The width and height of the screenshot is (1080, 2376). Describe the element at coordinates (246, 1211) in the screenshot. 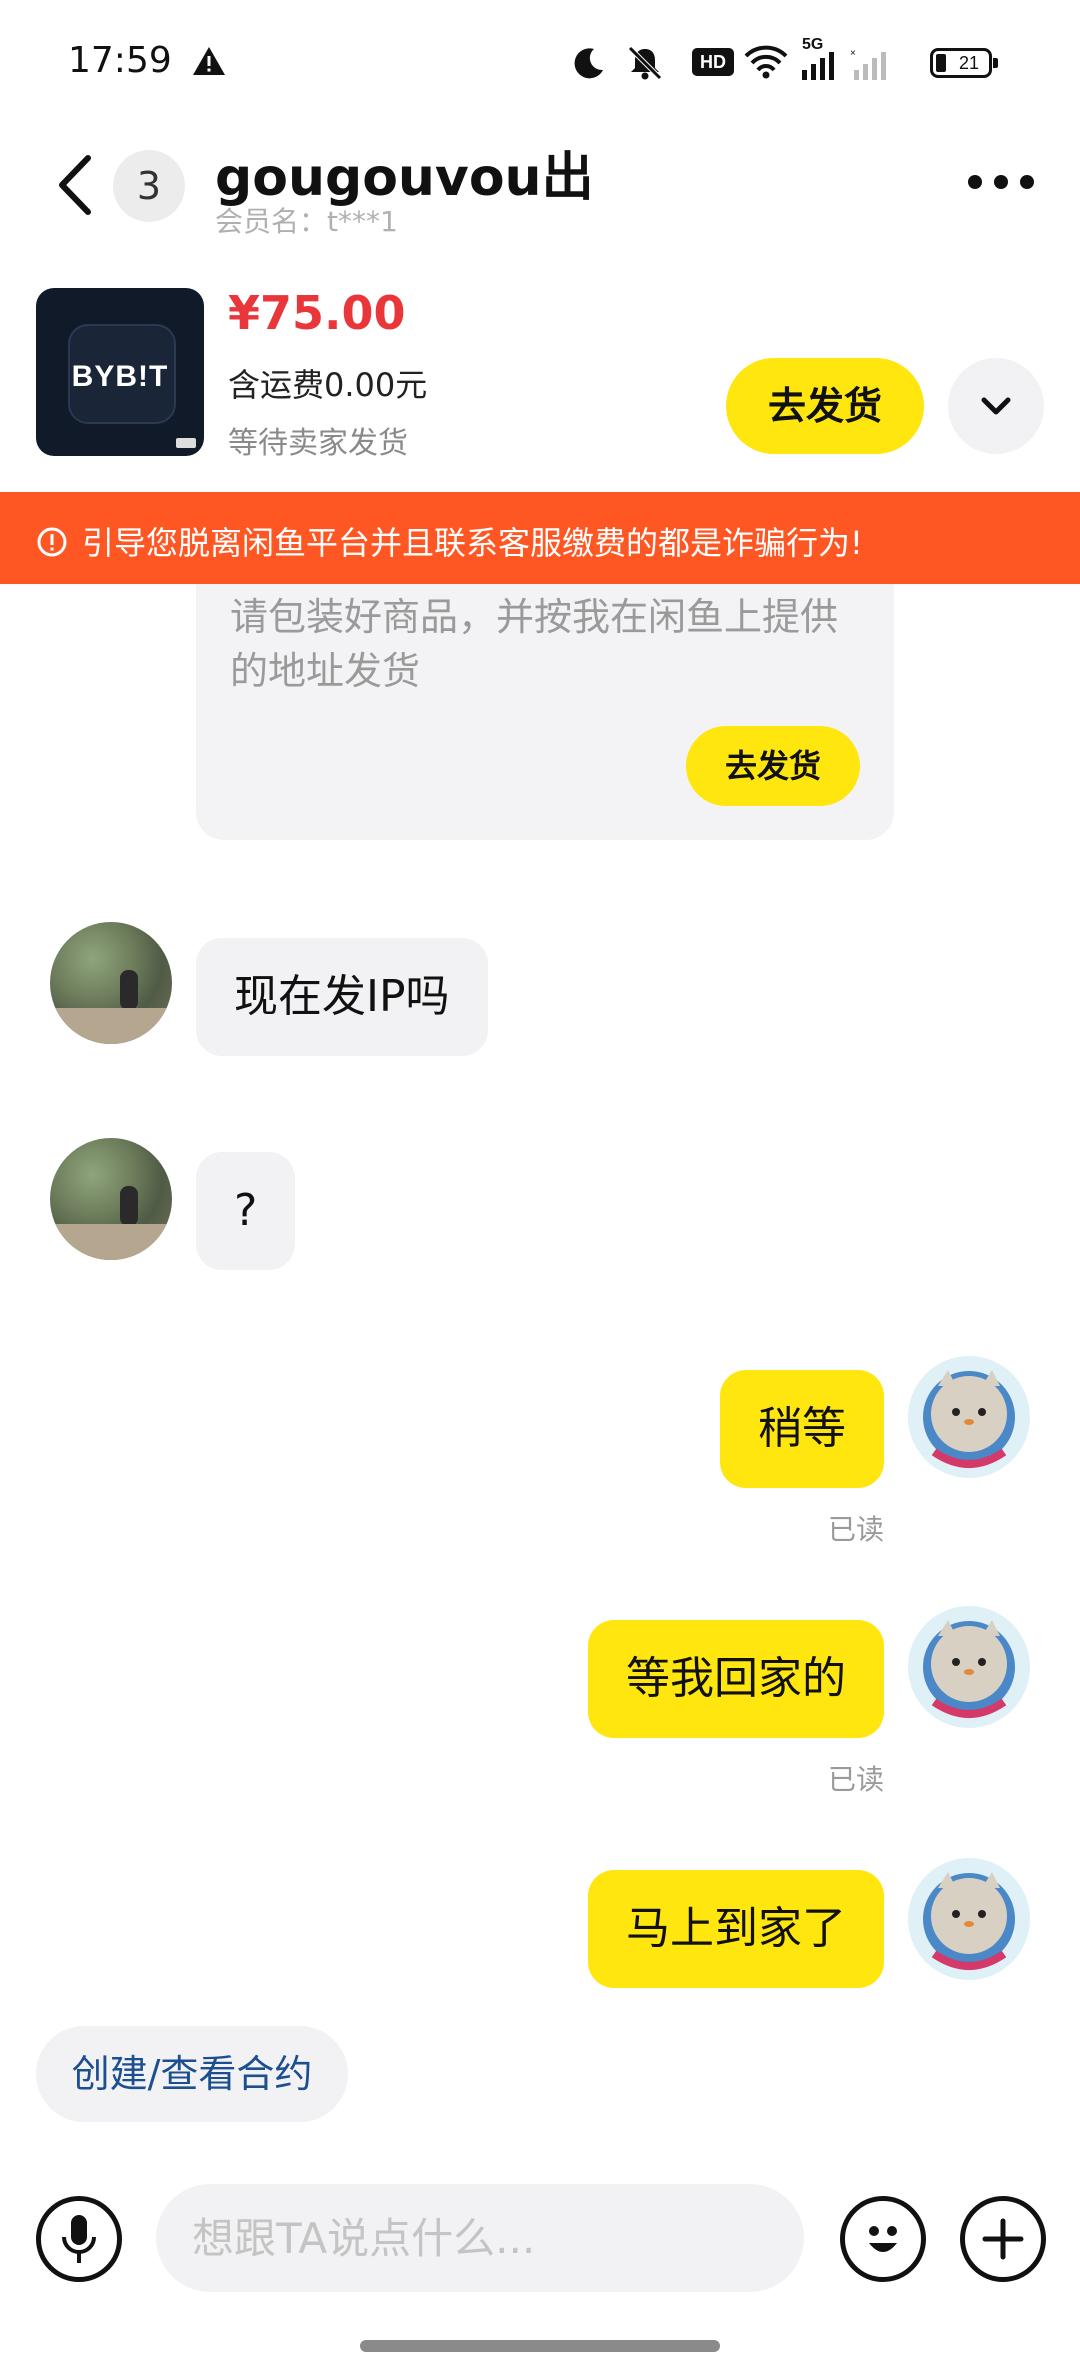

I see `message-bubble: ?` at that location.